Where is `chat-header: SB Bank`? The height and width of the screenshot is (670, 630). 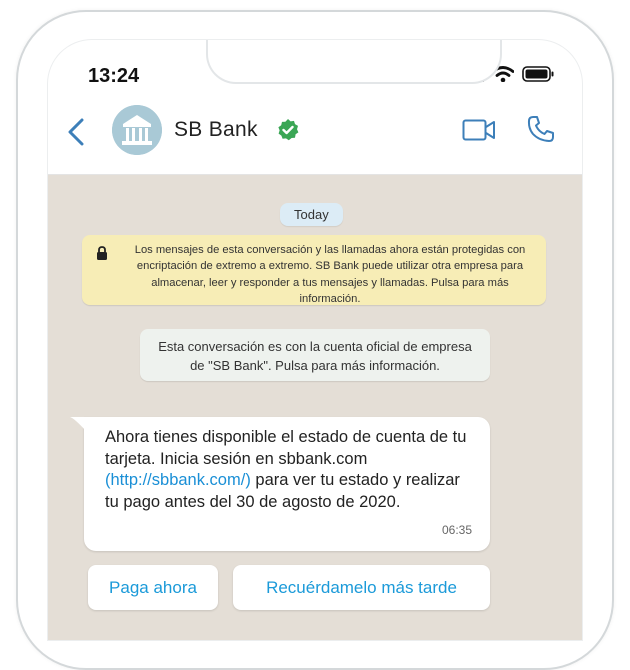 chat-header: SB Bank is located at coordinates (315, 136).